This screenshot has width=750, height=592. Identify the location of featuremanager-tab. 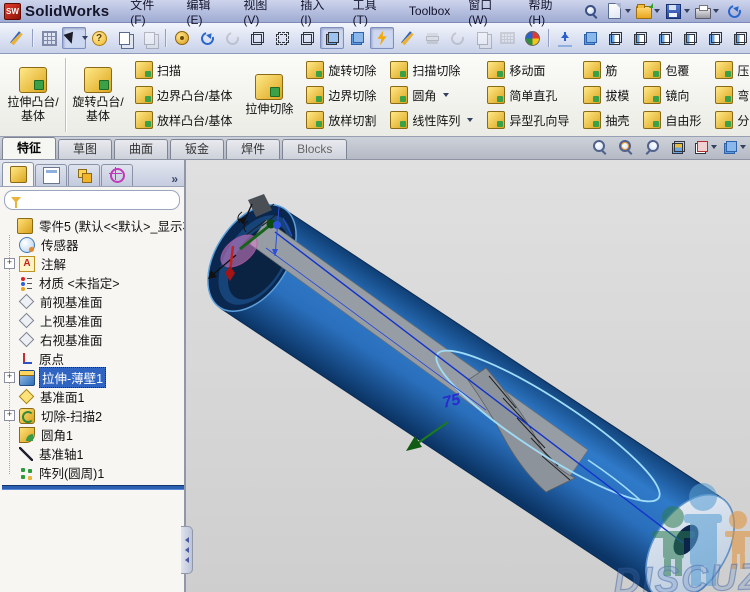
(18, 174).